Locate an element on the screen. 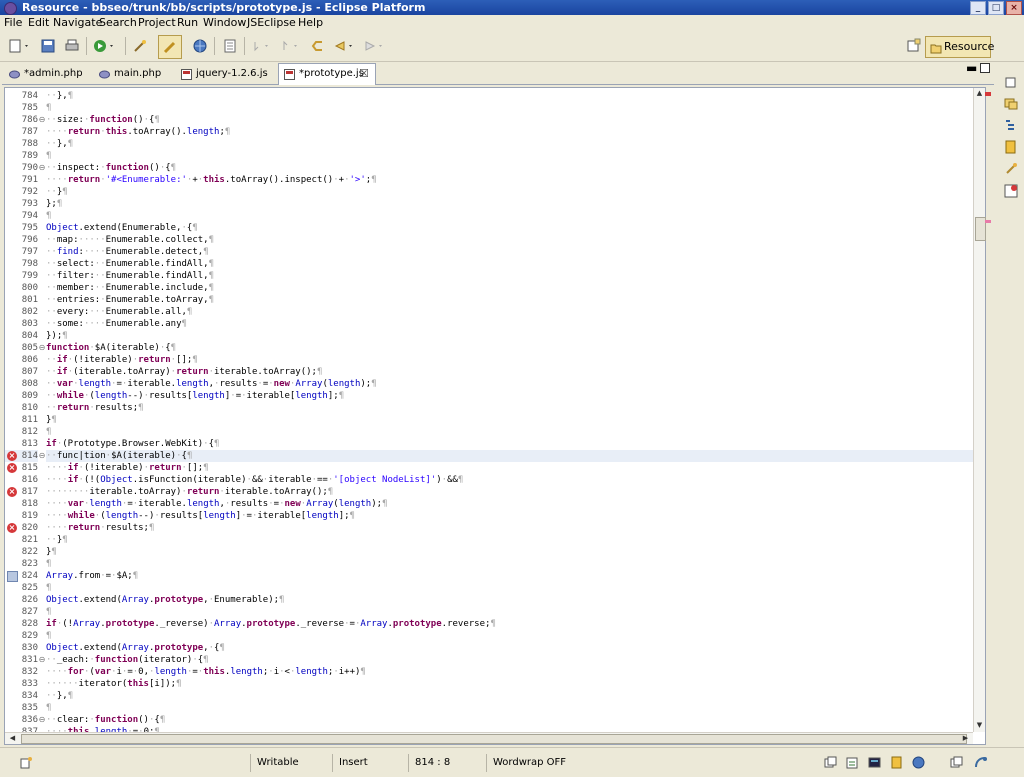 The image size is (1024, 777). previous-annotation-icon is located at coordinates (288, 46).